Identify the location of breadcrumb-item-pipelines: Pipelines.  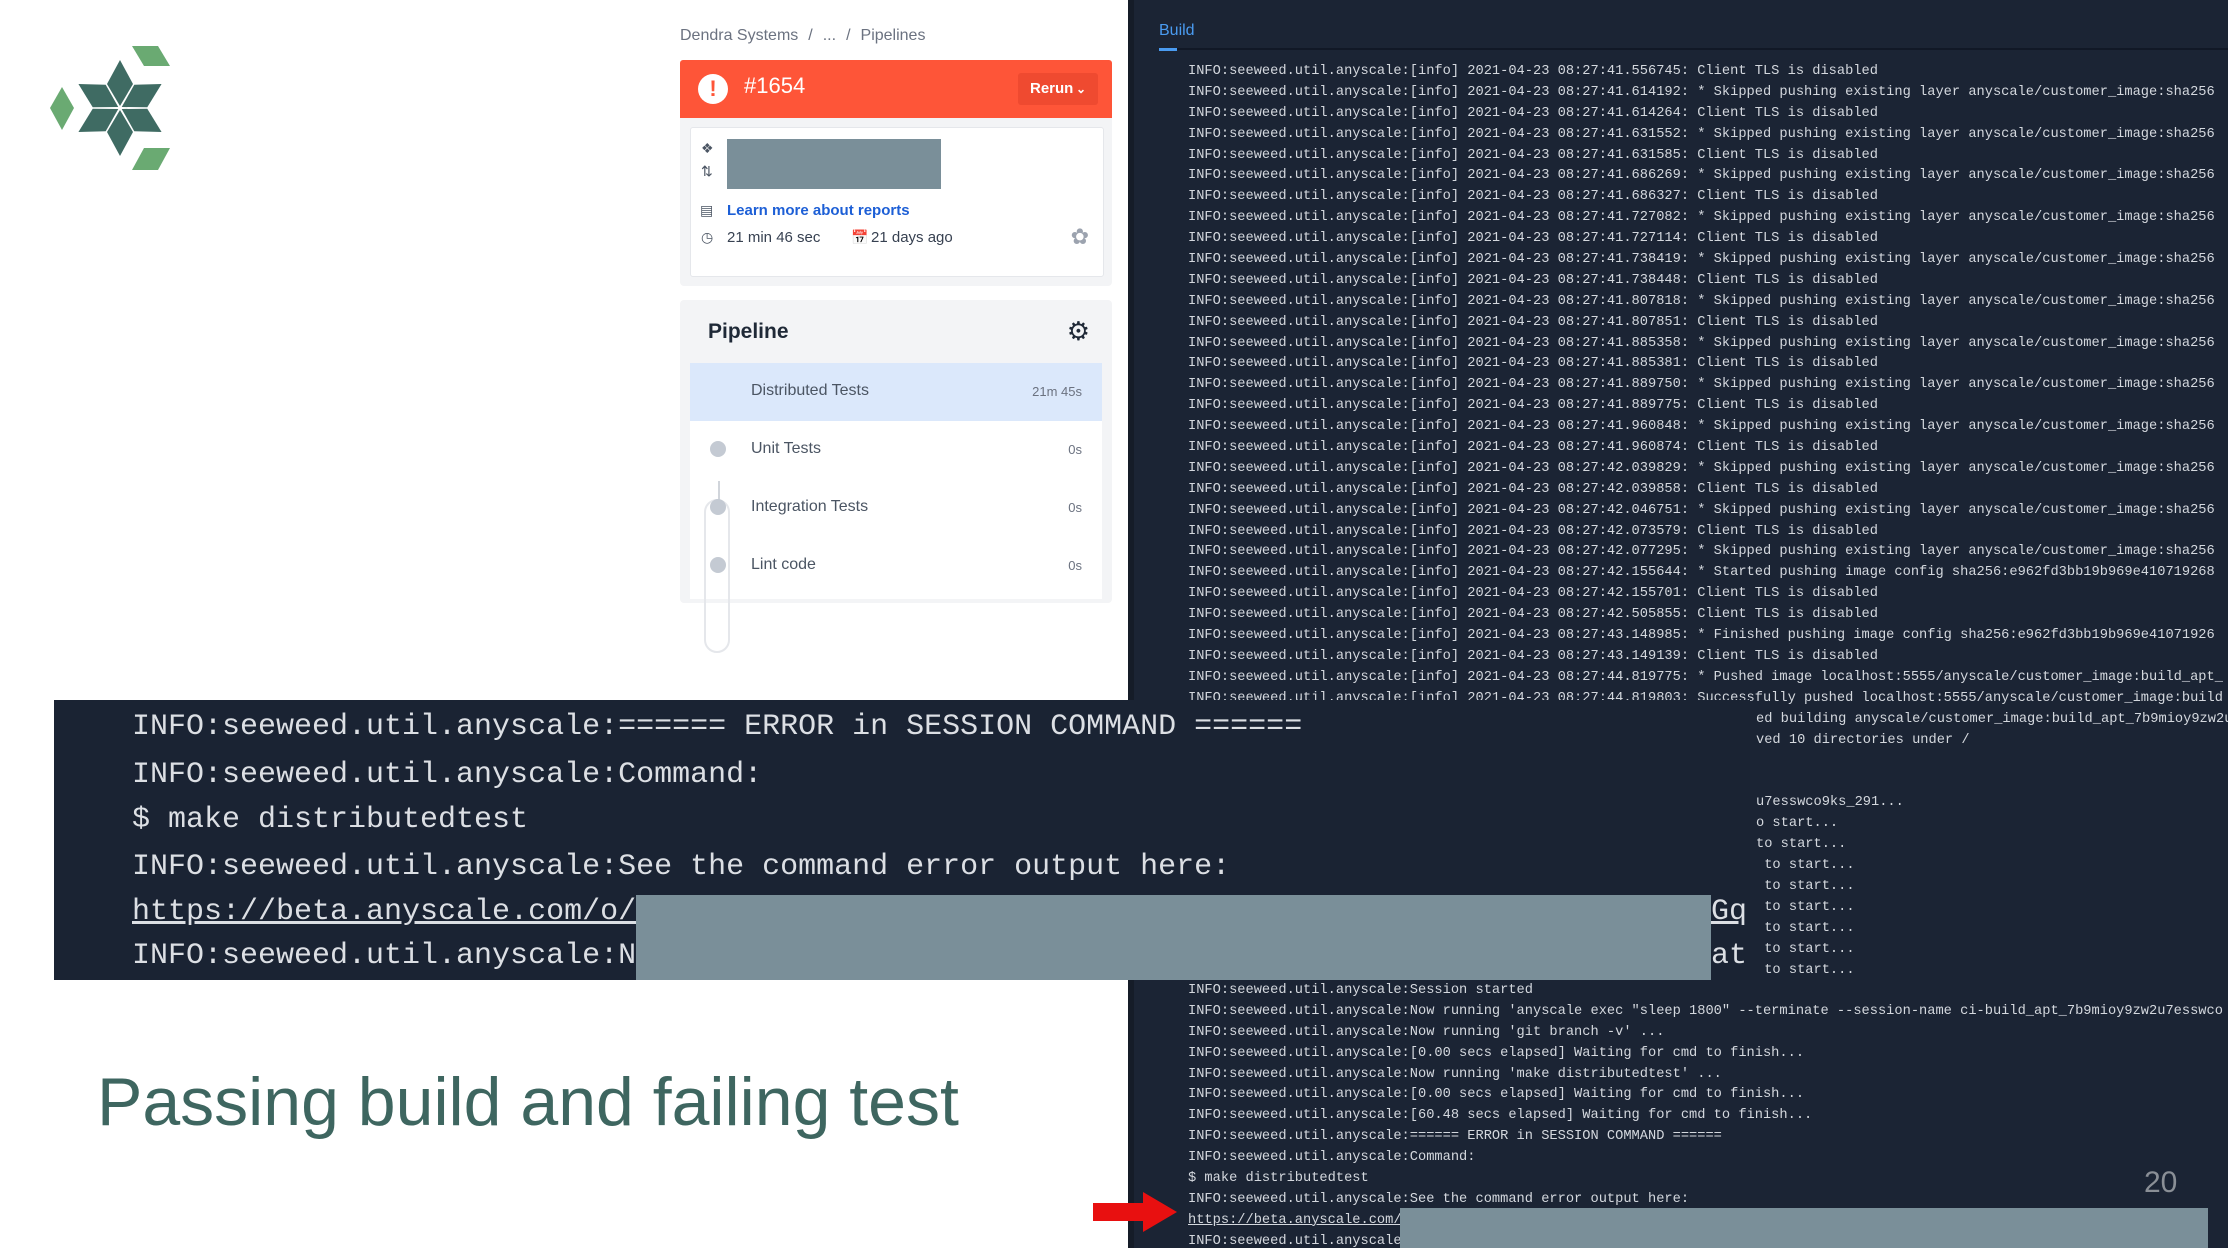
(893, 36).